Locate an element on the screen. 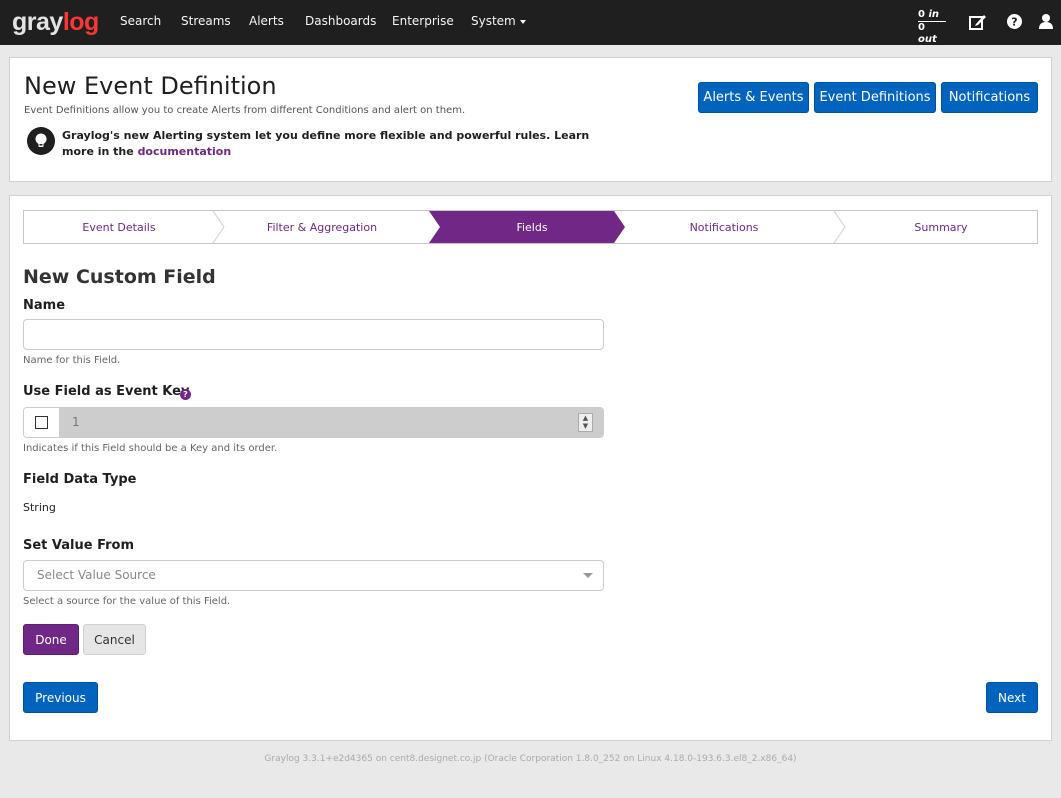 The height and width of the screenshot is (798, 1061). question-circle-icon: ? is located at coordinates (185, 394).